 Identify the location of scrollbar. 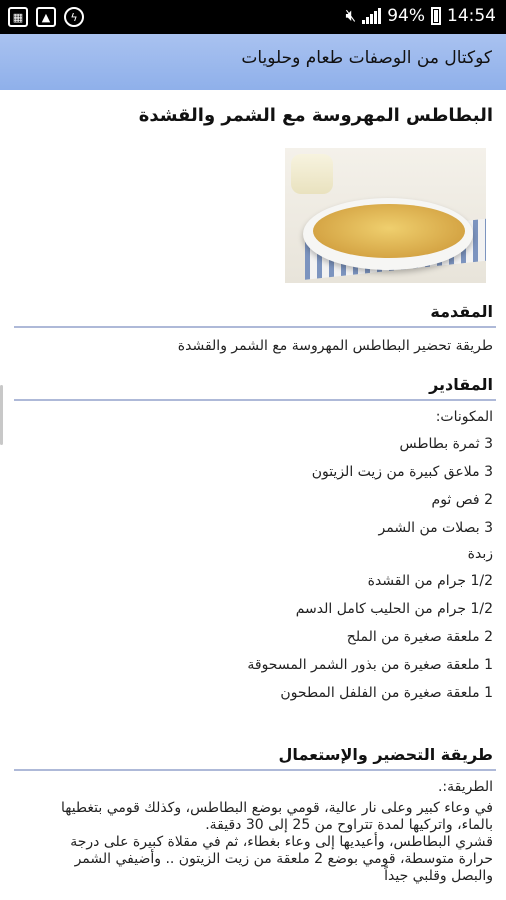
(1, 415).